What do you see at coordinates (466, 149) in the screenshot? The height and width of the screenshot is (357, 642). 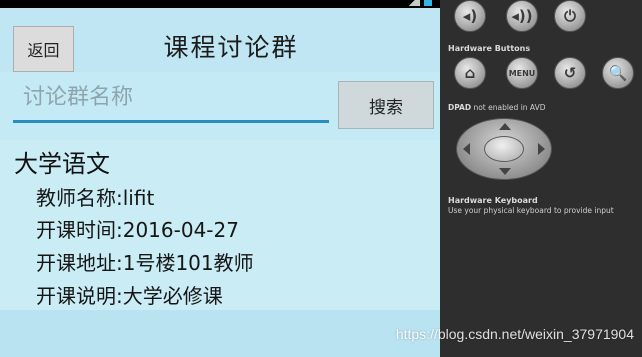 I see `dpad-left-icon` at bounding box center [466, 149].